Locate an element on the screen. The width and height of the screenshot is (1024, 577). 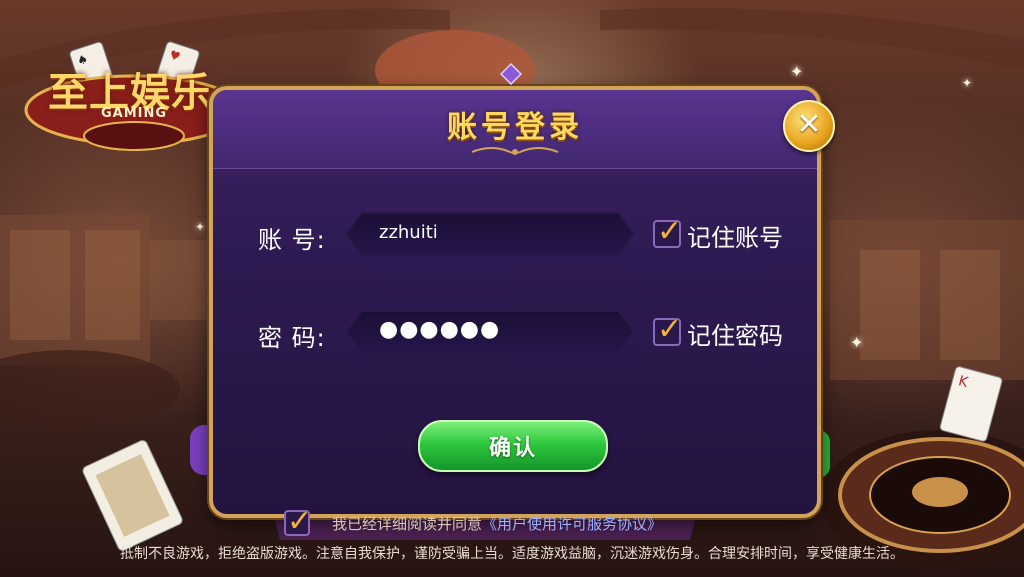
account-input: zzhuiti is located at coordinates (490, 234).